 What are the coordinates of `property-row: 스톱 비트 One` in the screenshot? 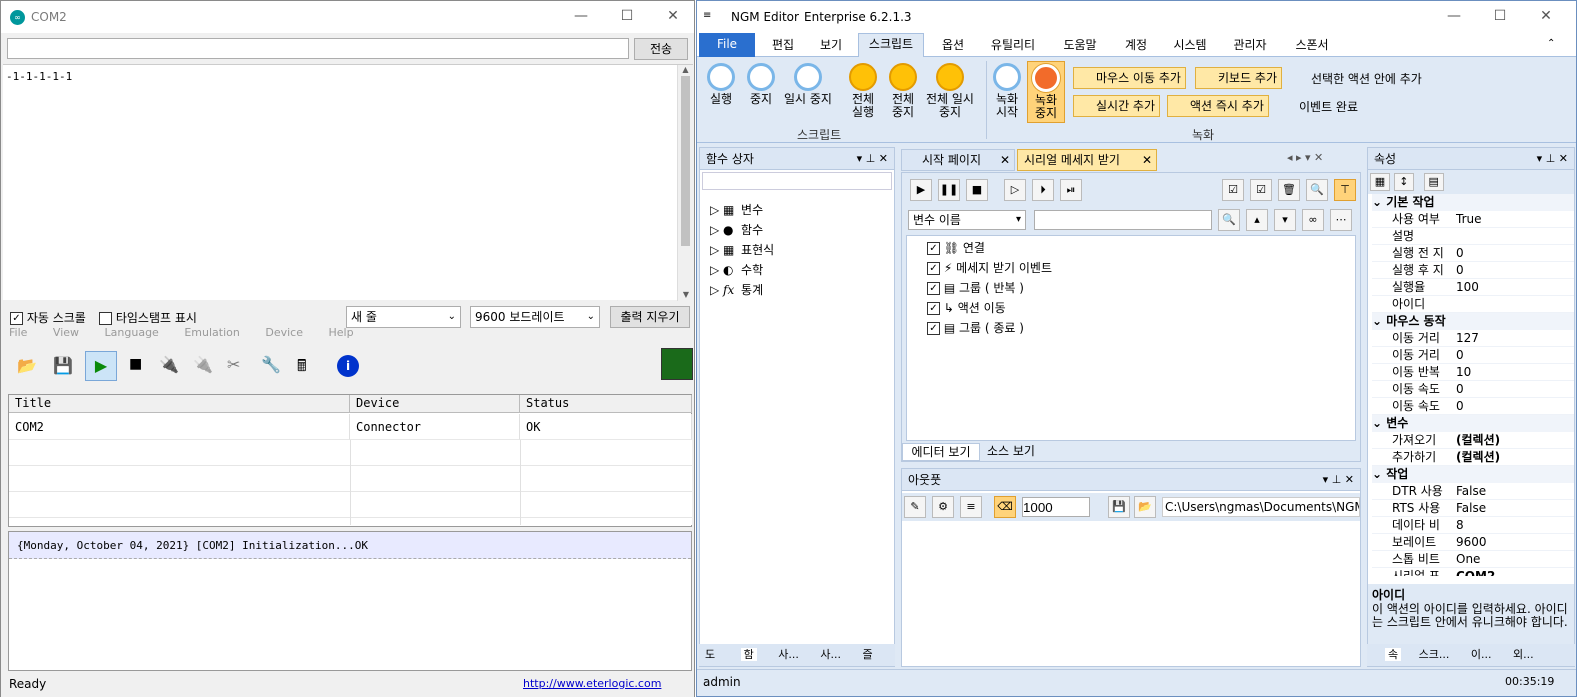 It's located at (1473, 559).